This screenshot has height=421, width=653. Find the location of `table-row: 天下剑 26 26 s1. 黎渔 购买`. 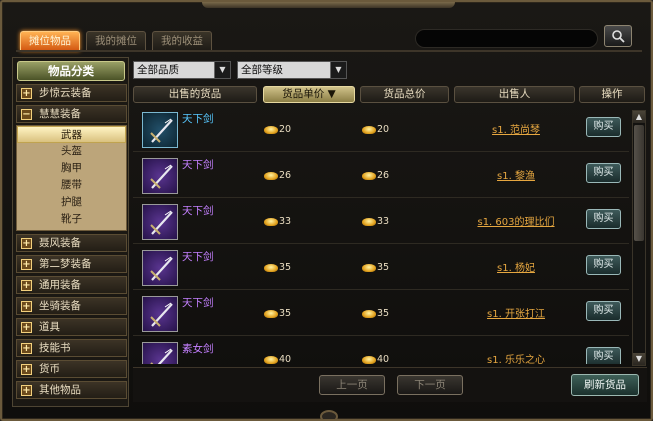

table-row: 天下剑 26 26 s1. 黎渔 购买 is located at coordinates (381, 175).